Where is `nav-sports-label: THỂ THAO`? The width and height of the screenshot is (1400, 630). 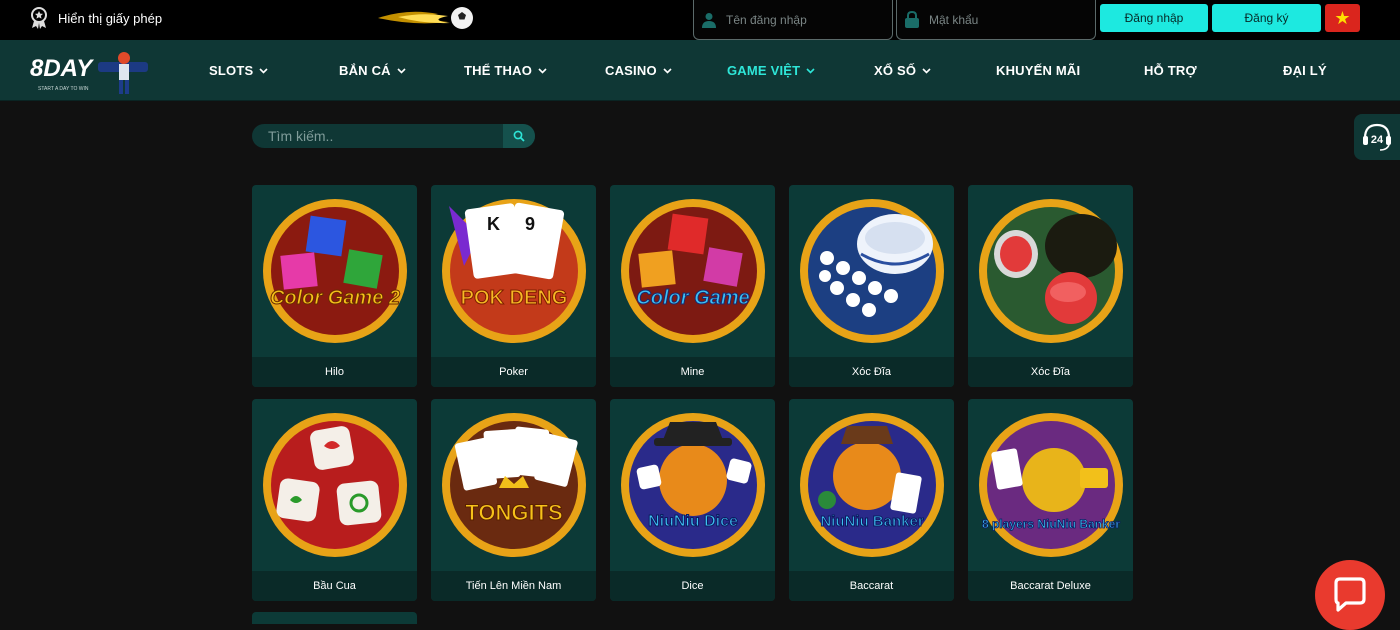 nav-sports-label: THỂ THAO is located at coordinates (498, 70).